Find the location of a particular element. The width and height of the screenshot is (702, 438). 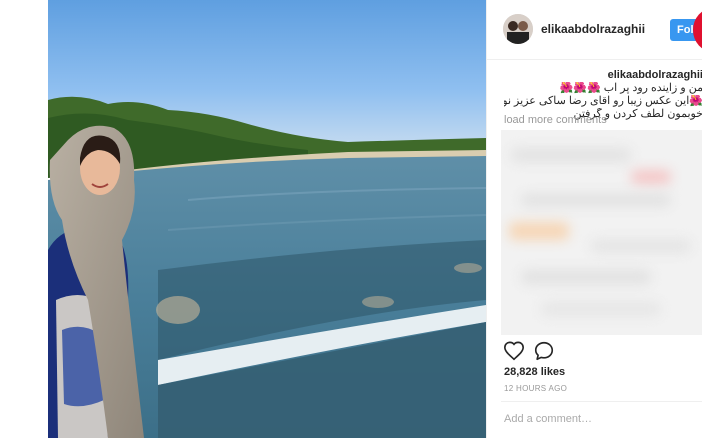

avatar-image is located at coordinates (518, 29).